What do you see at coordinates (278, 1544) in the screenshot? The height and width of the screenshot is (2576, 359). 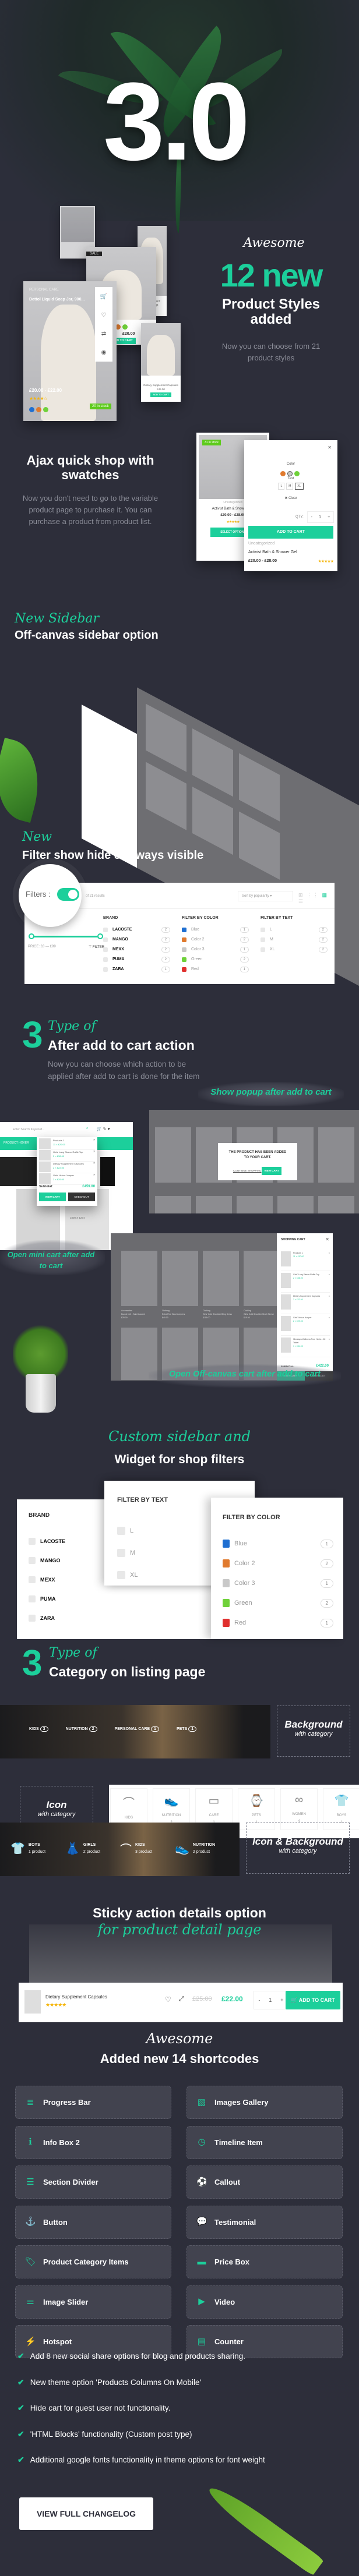 I see `color-option: Blue 1` at bounding box center [278, 1544].